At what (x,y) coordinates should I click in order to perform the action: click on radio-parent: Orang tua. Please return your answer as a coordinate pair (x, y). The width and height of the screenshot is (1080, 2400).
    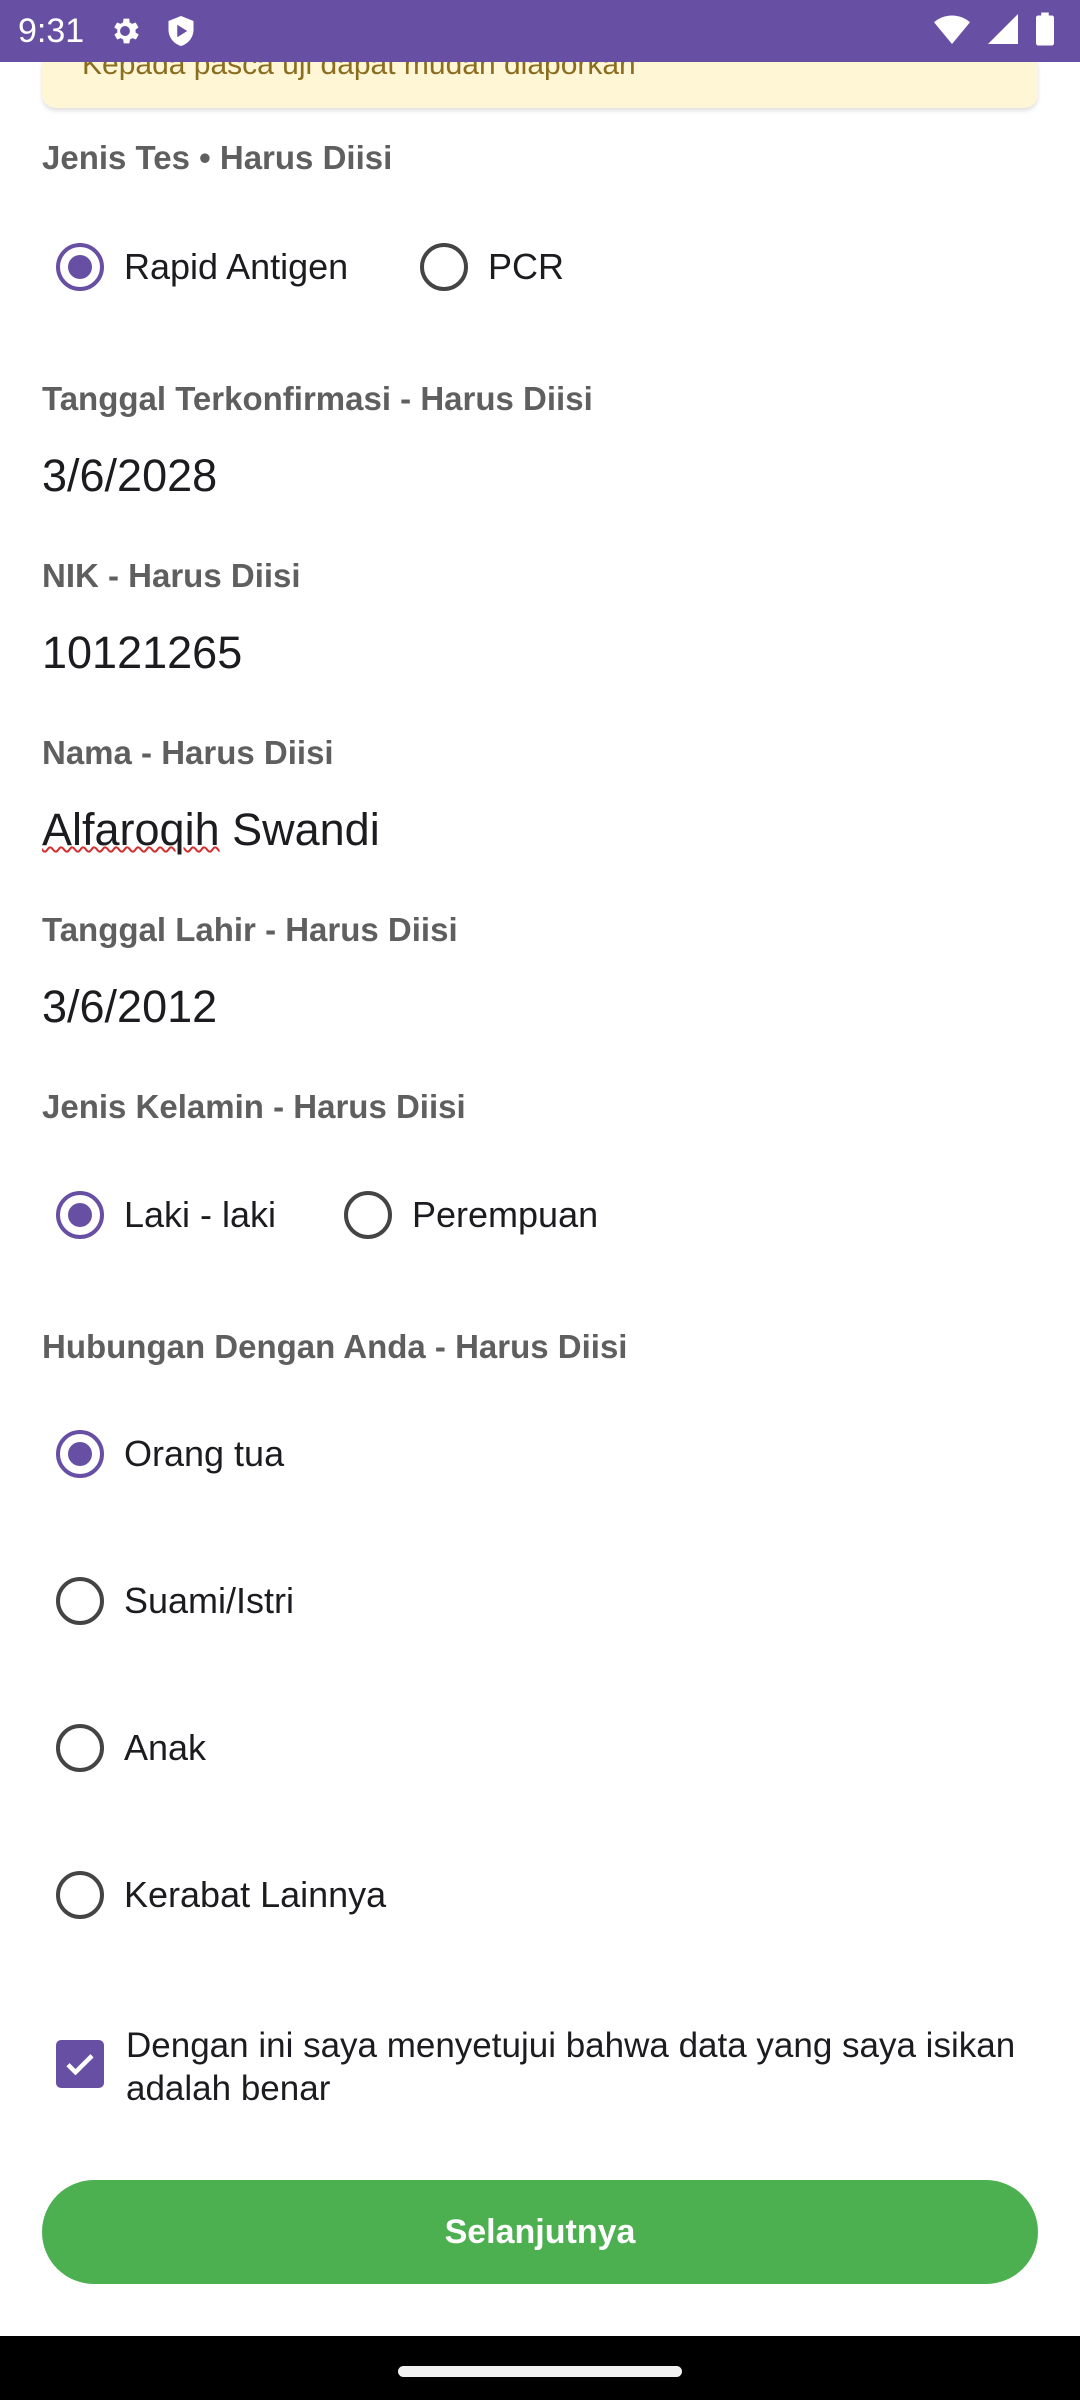
    Looking at the image, I should click on (170, 1454).